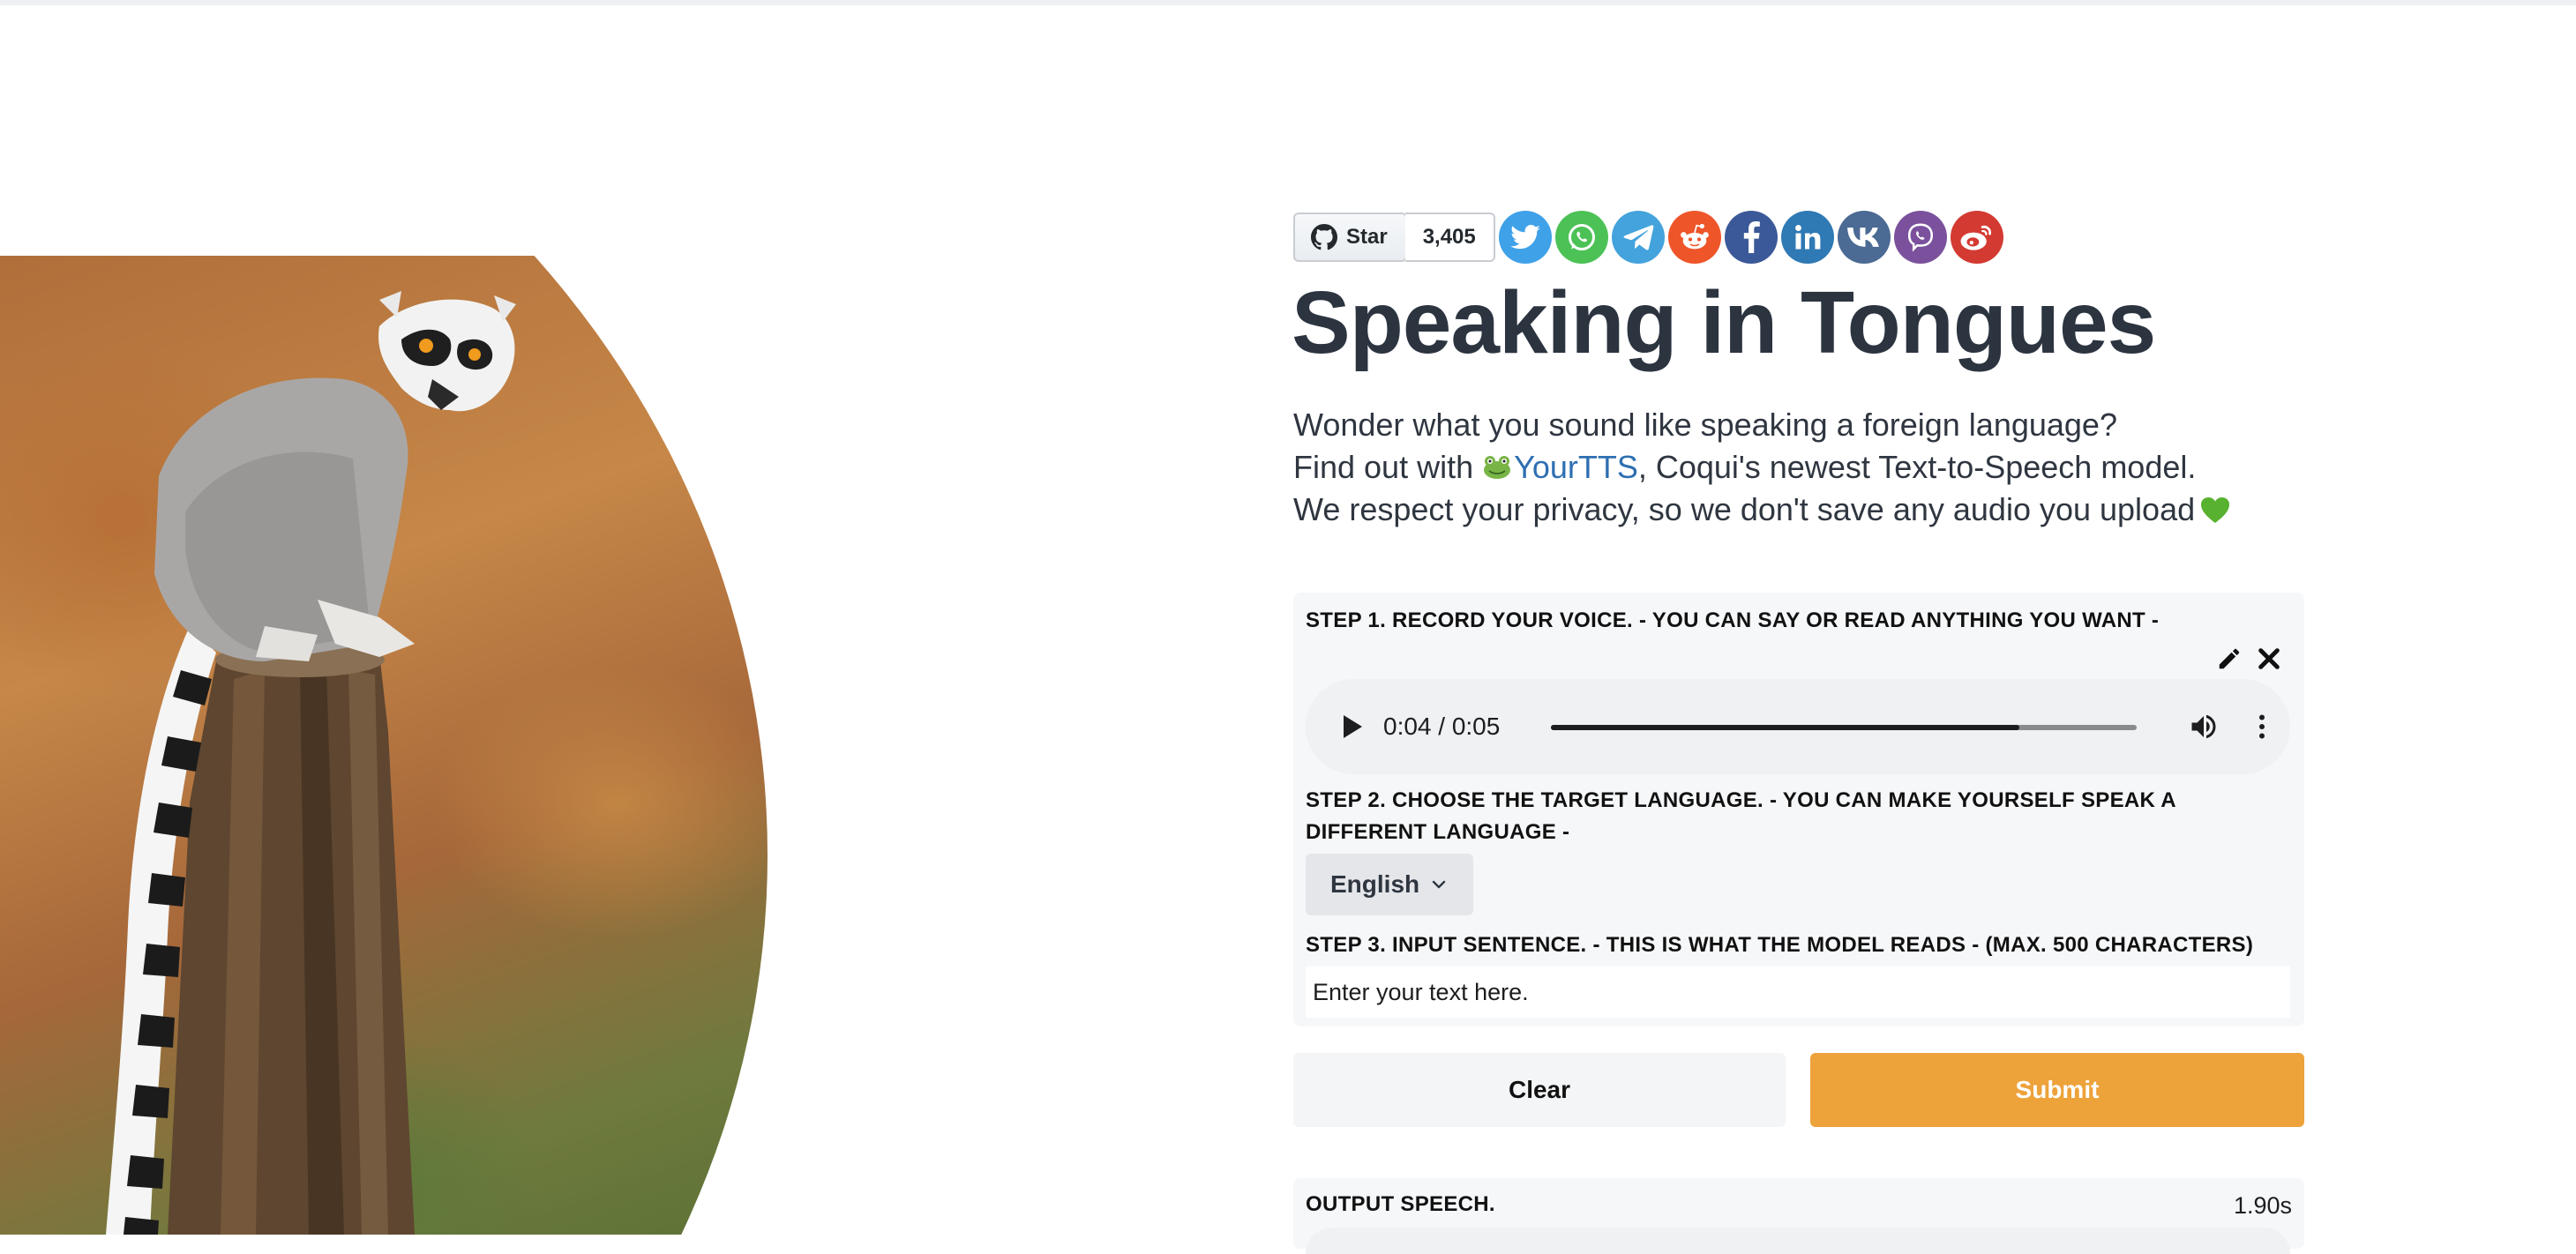 This screenshot has width=2576, height=1254. I want to click on audio-progress-bar, so click(1844, 727).